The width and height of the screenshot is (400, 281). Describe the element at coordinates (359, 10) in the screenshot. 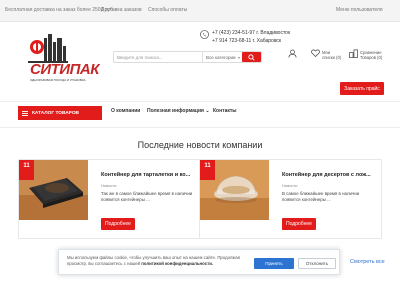

I see `user-menu-link: Меню пользователя` at that location.